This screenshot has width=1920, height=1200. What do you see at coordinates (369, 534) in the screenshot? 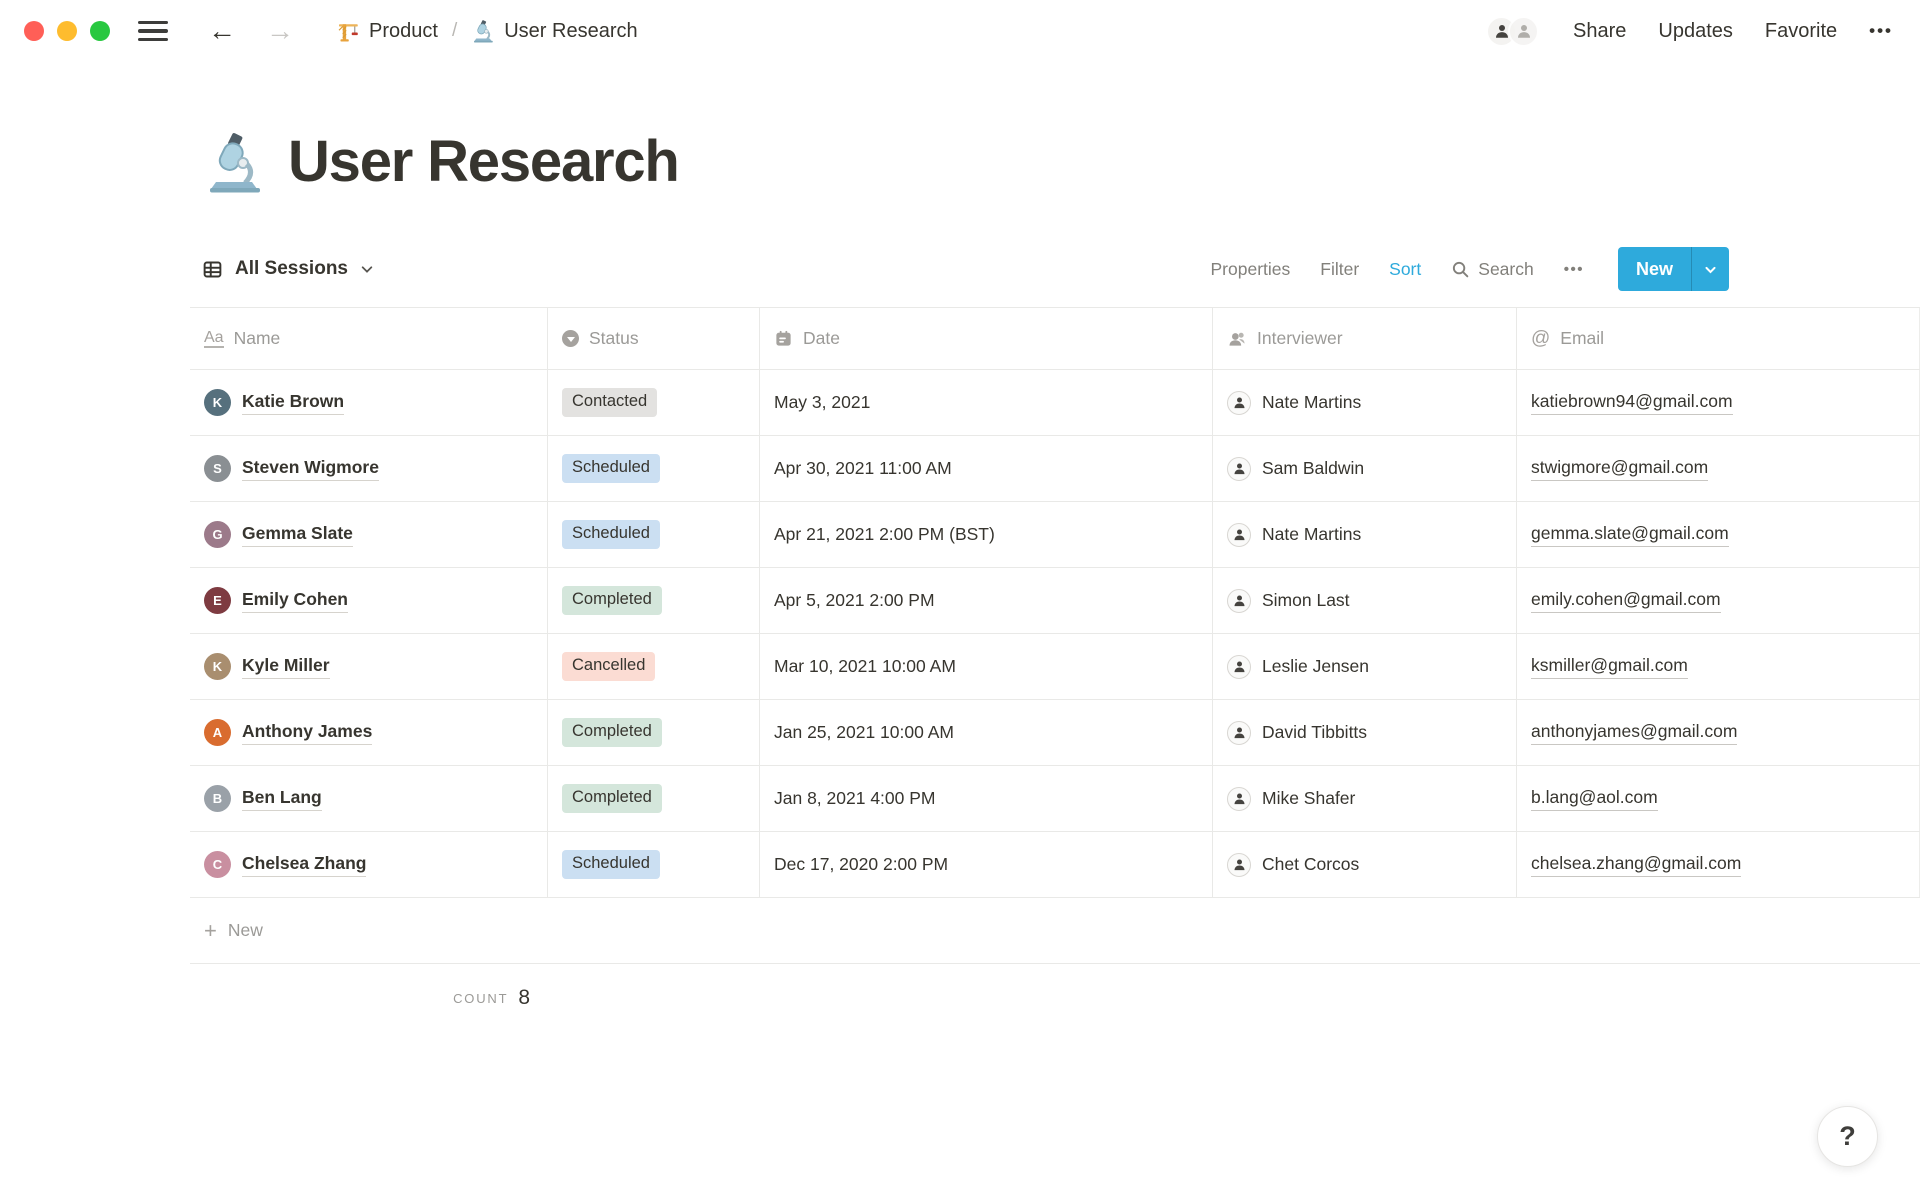
I see `name-cell: G Gemma Slate` at bounding box center [369, 534].